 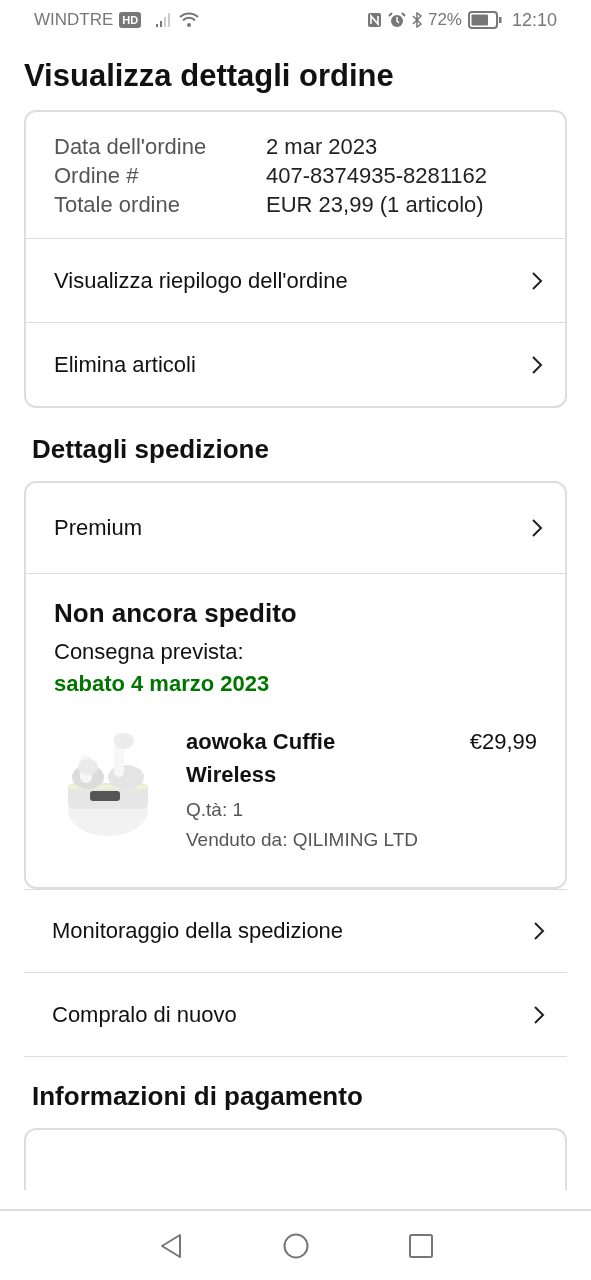 What do you see at coordinates (302, 840) in the screenshot?
I see `seller-text: Venduto da: QILIMING LTD` at bounding box center [302, 840].